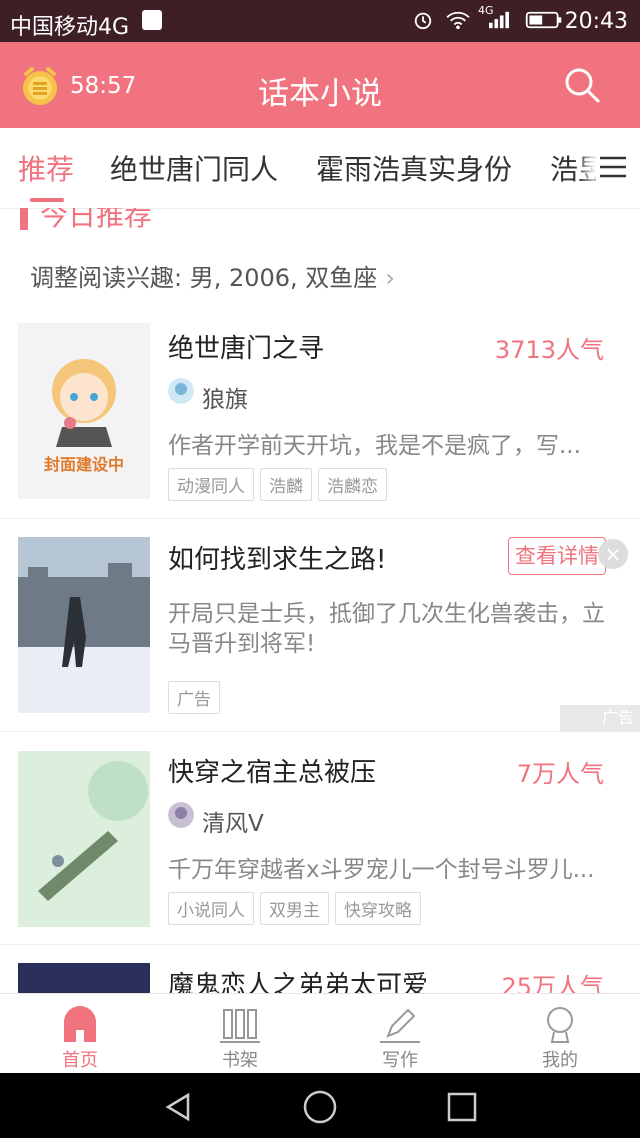 The height and width of the screenshot is (1138, 640). I want to click on category-tabs: 推荐 绝世唐门同人 霍雨浩真实身份 浩昱, so click(320, 168).